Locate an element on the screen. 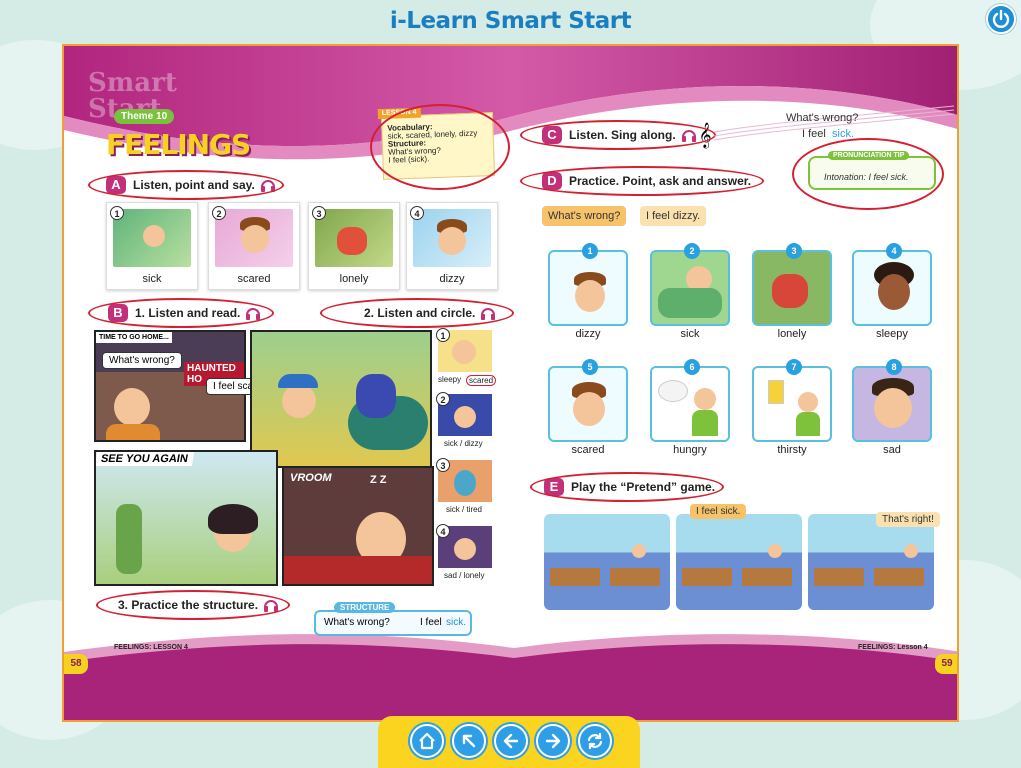  arrow-up-left-icon is located at coordinates (469, 741).